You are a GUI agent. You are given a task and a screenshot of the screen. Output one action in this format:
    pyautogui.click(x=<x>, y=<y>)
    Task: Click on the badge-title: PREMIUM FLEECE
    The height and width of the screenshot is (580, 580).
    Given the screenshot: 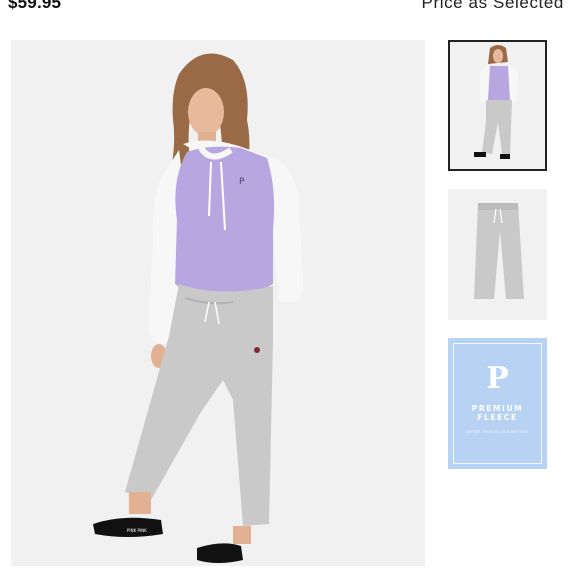 What is the action you would take?
    pyautogui.click(x=497, y=413)
    